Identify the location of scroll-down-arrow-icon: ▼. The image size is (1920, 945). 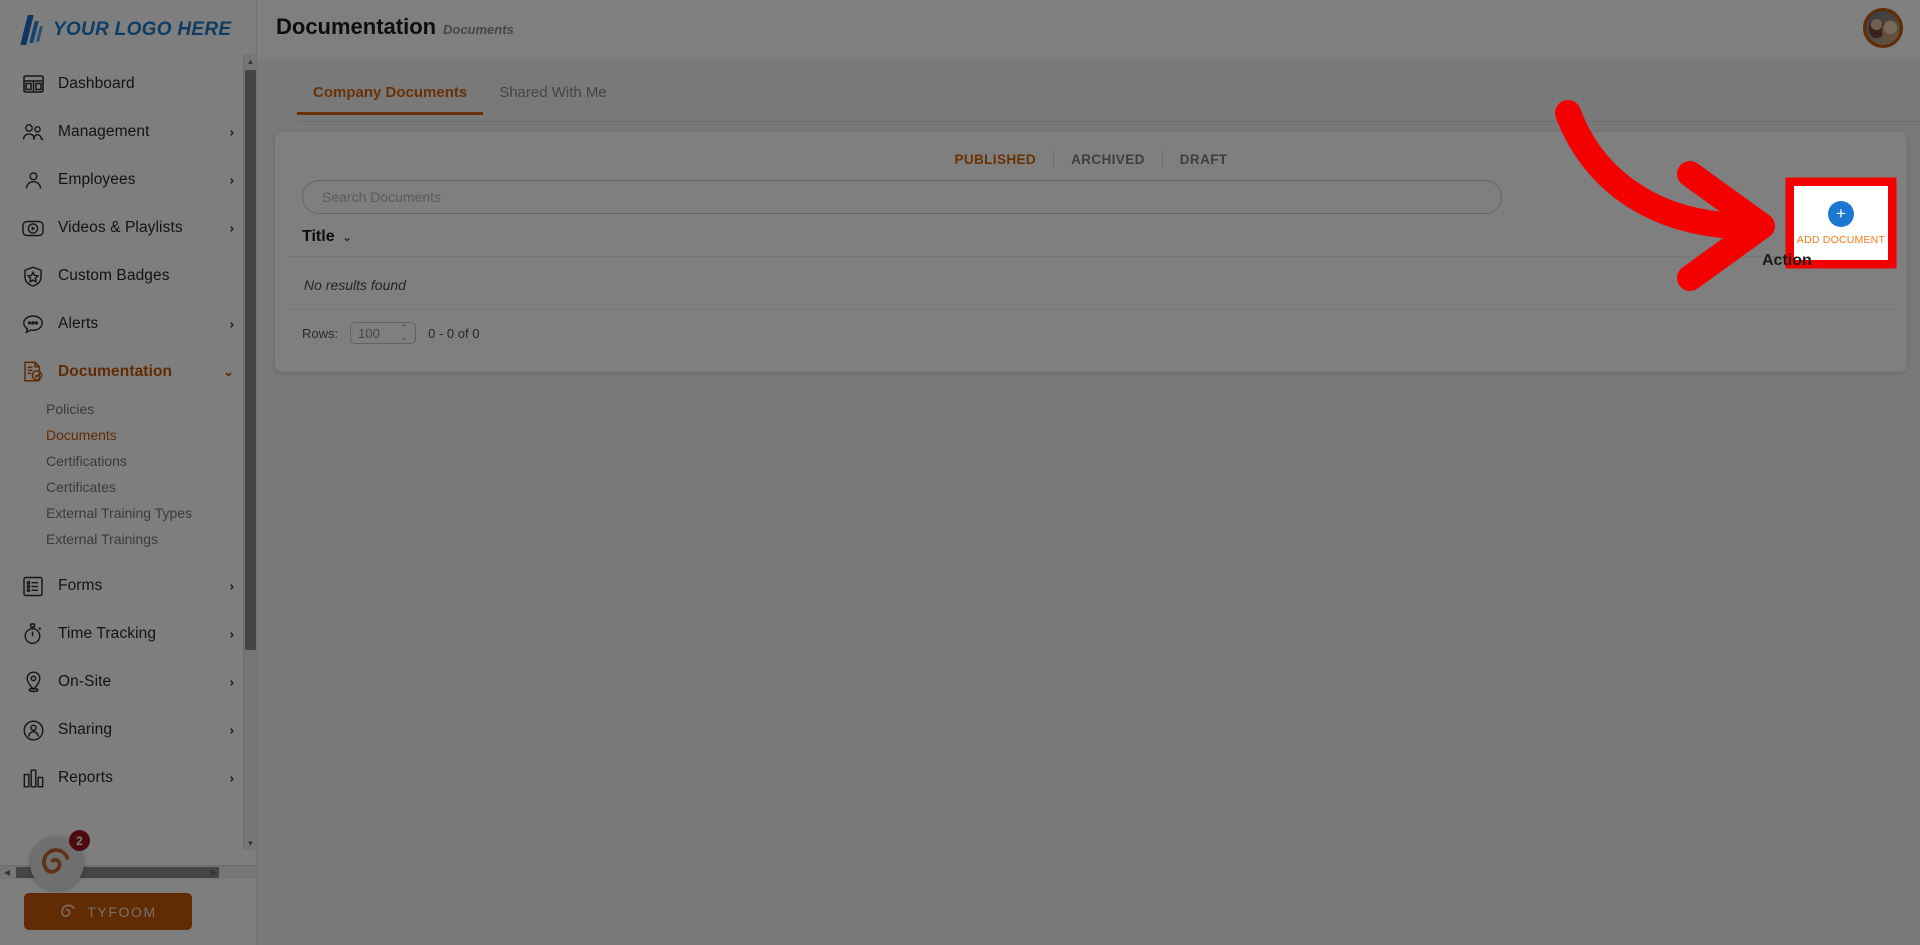
(250, 843).